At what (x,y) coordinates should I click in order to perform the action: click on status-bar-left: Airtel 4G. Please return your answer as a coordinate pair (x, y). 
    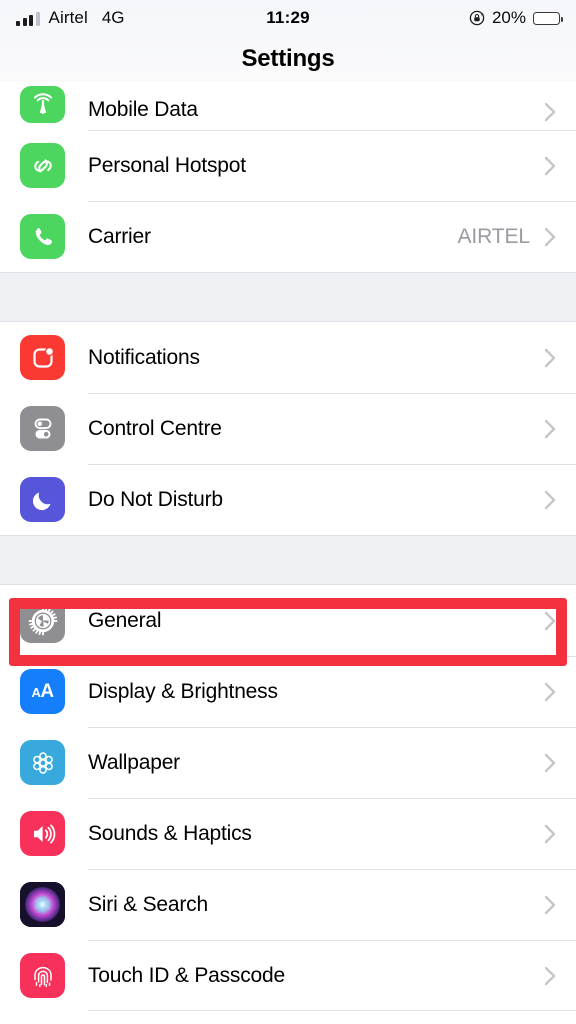
    Looking at the image, I should click on (70, 18).